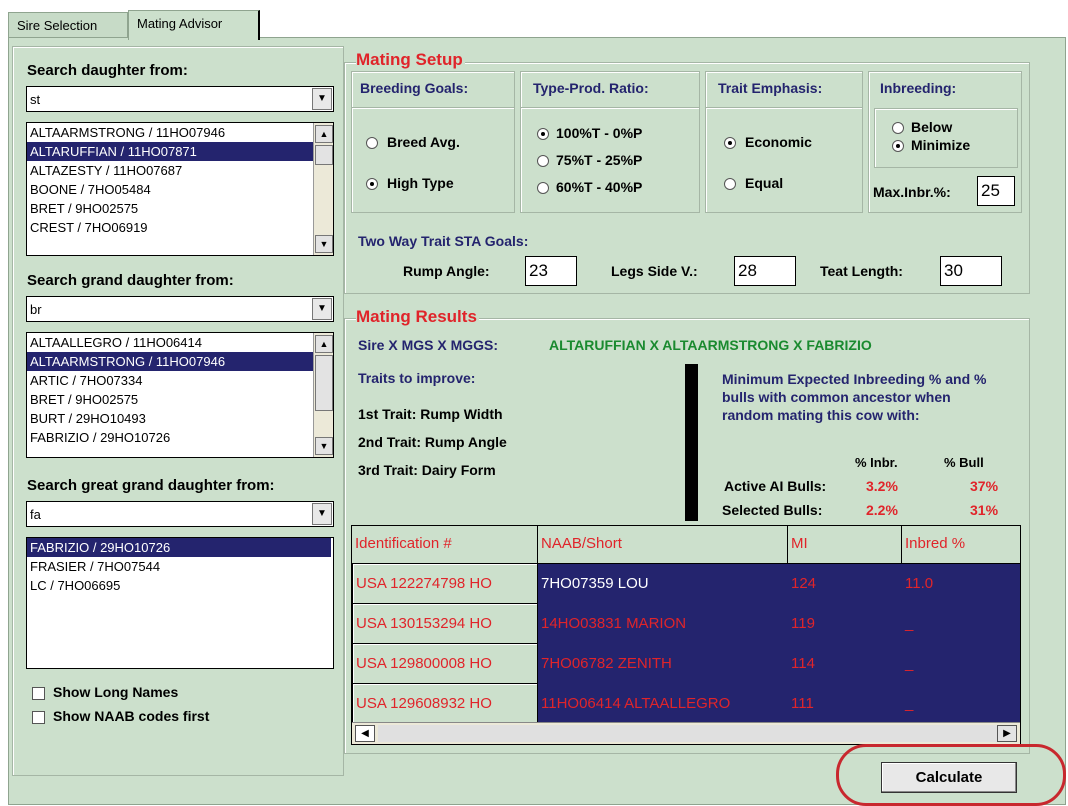 The image size is (1068, 806). What do you see at coordinates (170, 170) in the screenshot?
I see `list-item: ALTAZESTY / 11HO07687` at bounding box center [170, 170].